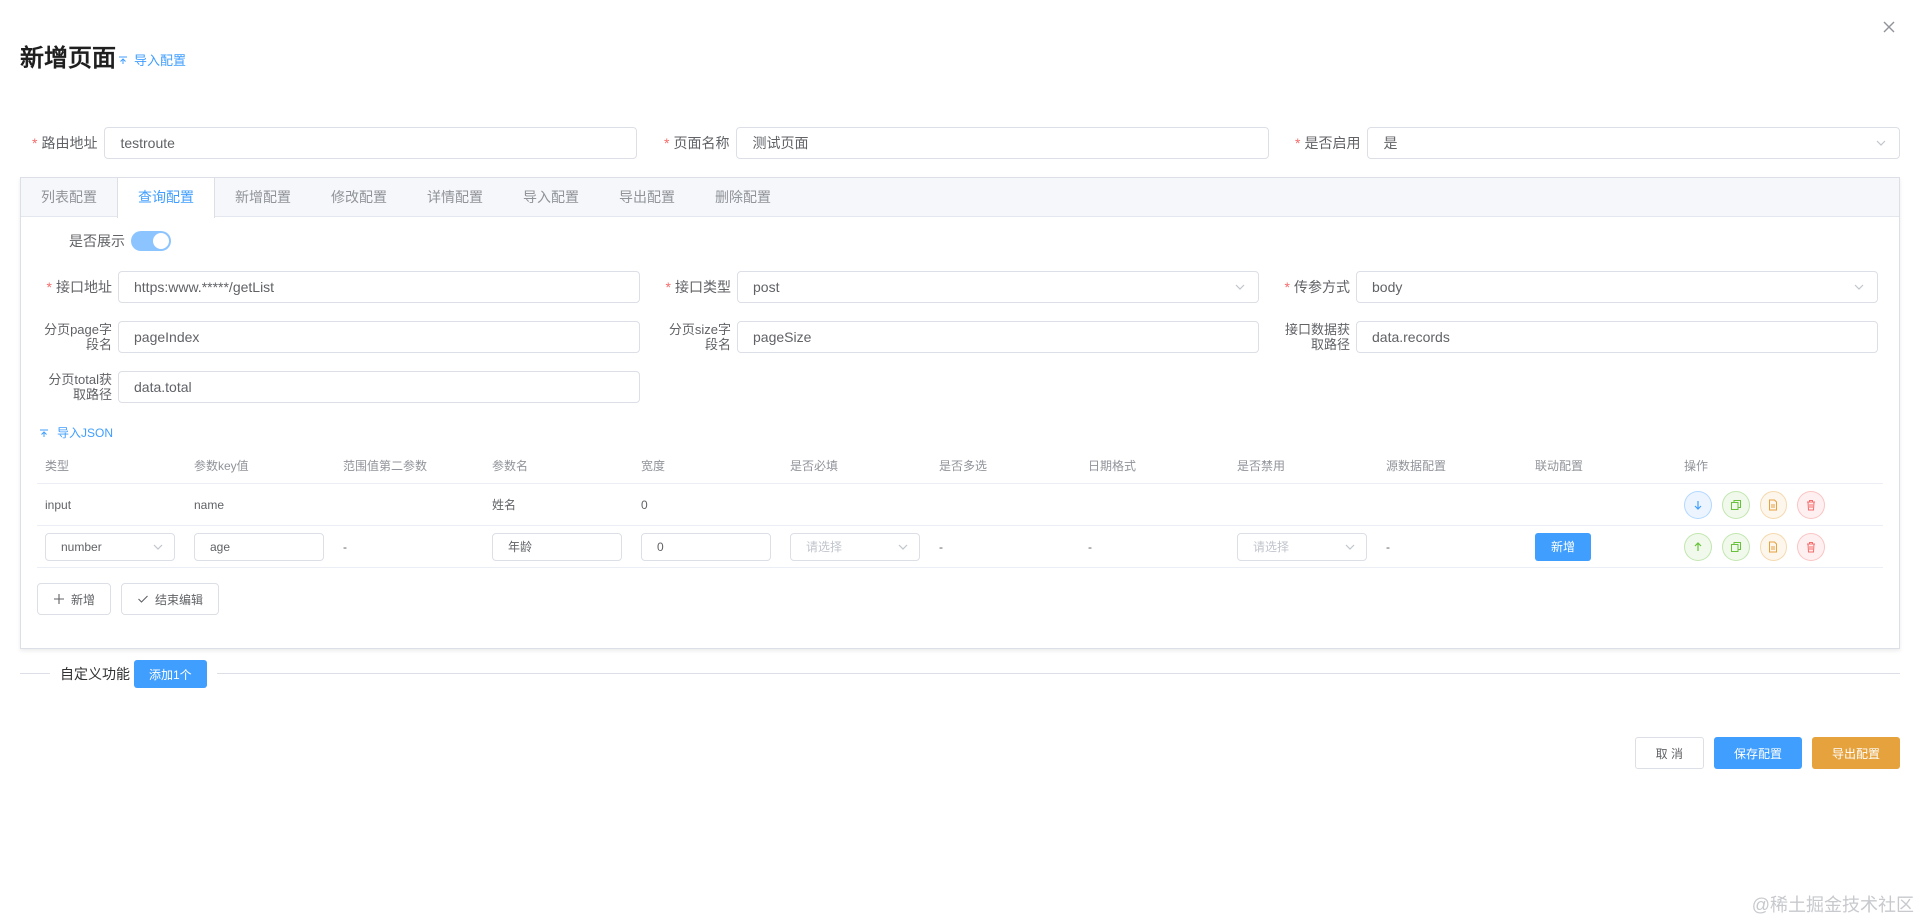  I want to click on cell-width: 0, so click(644, 504).